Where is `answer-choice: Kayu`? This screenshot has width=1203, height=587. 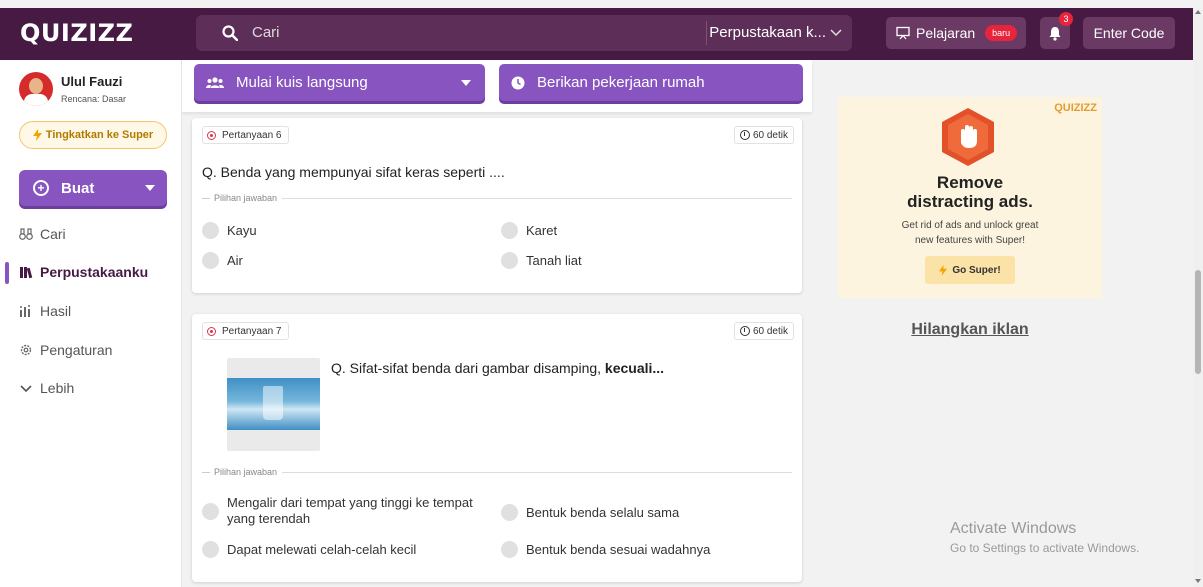
answer-choice: Kayu is located at coordinates (229, 230).